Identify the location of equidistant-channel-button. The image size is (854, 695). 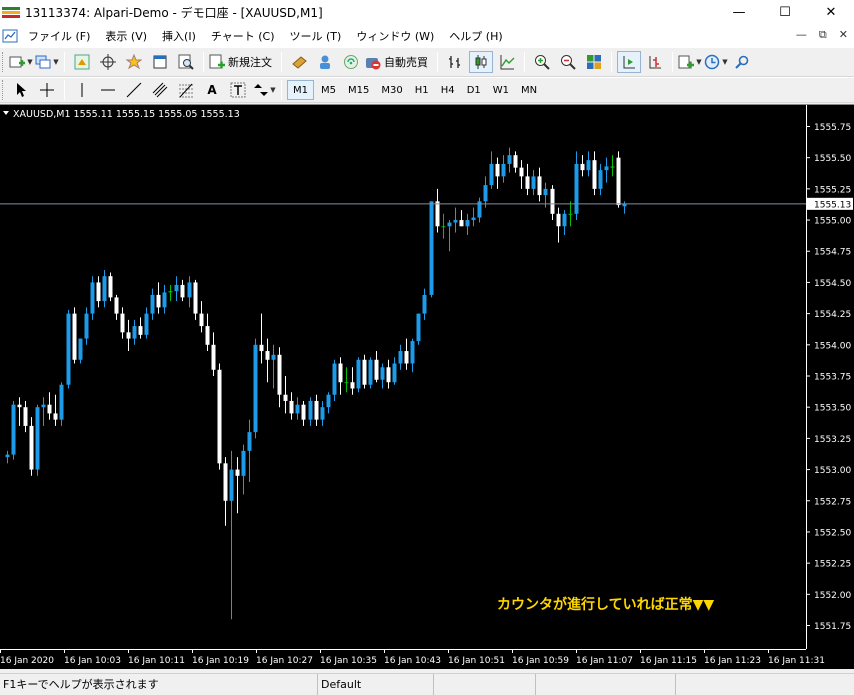
(160, 90).